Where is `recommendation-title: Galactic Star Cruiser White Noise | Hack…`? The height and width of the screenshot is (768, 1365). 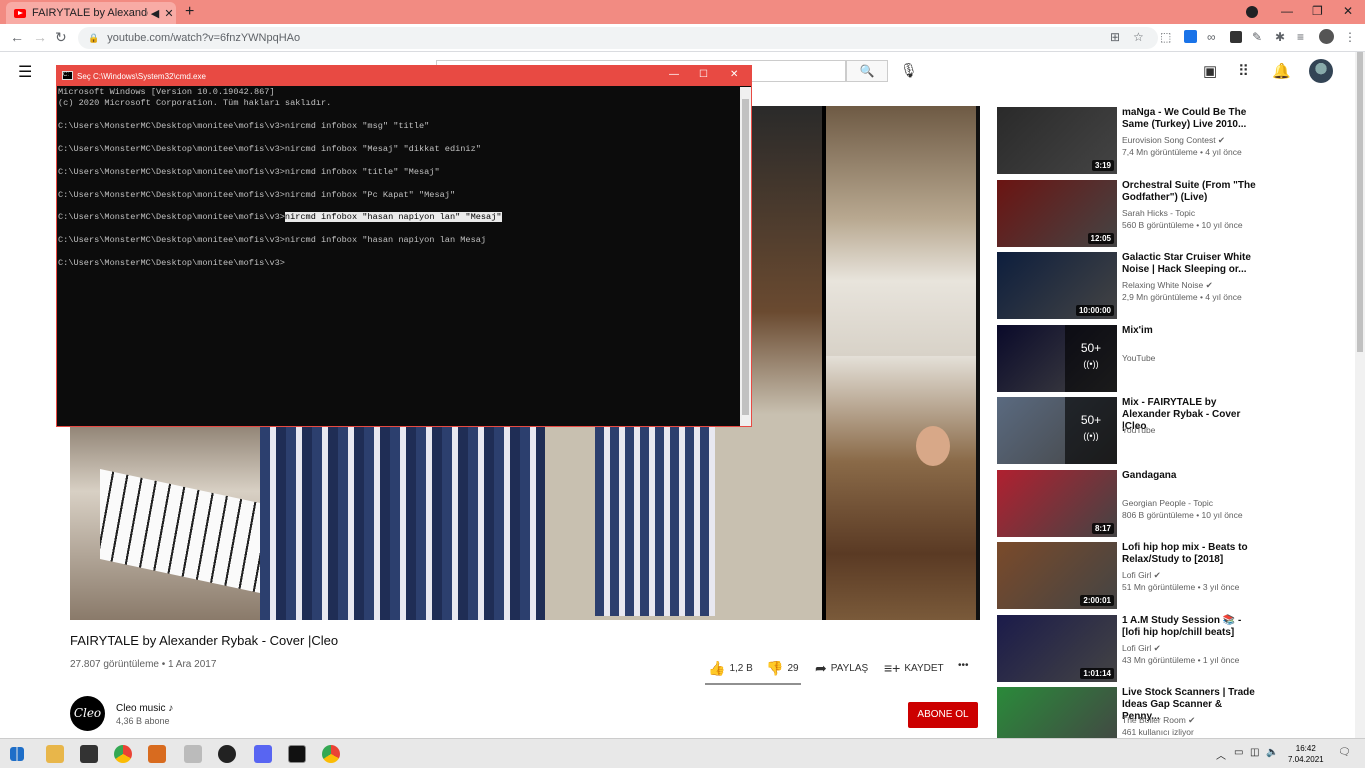 recommendation-title: Galactic Star Cruiser White Noise | Hack… is located at coordinates (1192, 264).